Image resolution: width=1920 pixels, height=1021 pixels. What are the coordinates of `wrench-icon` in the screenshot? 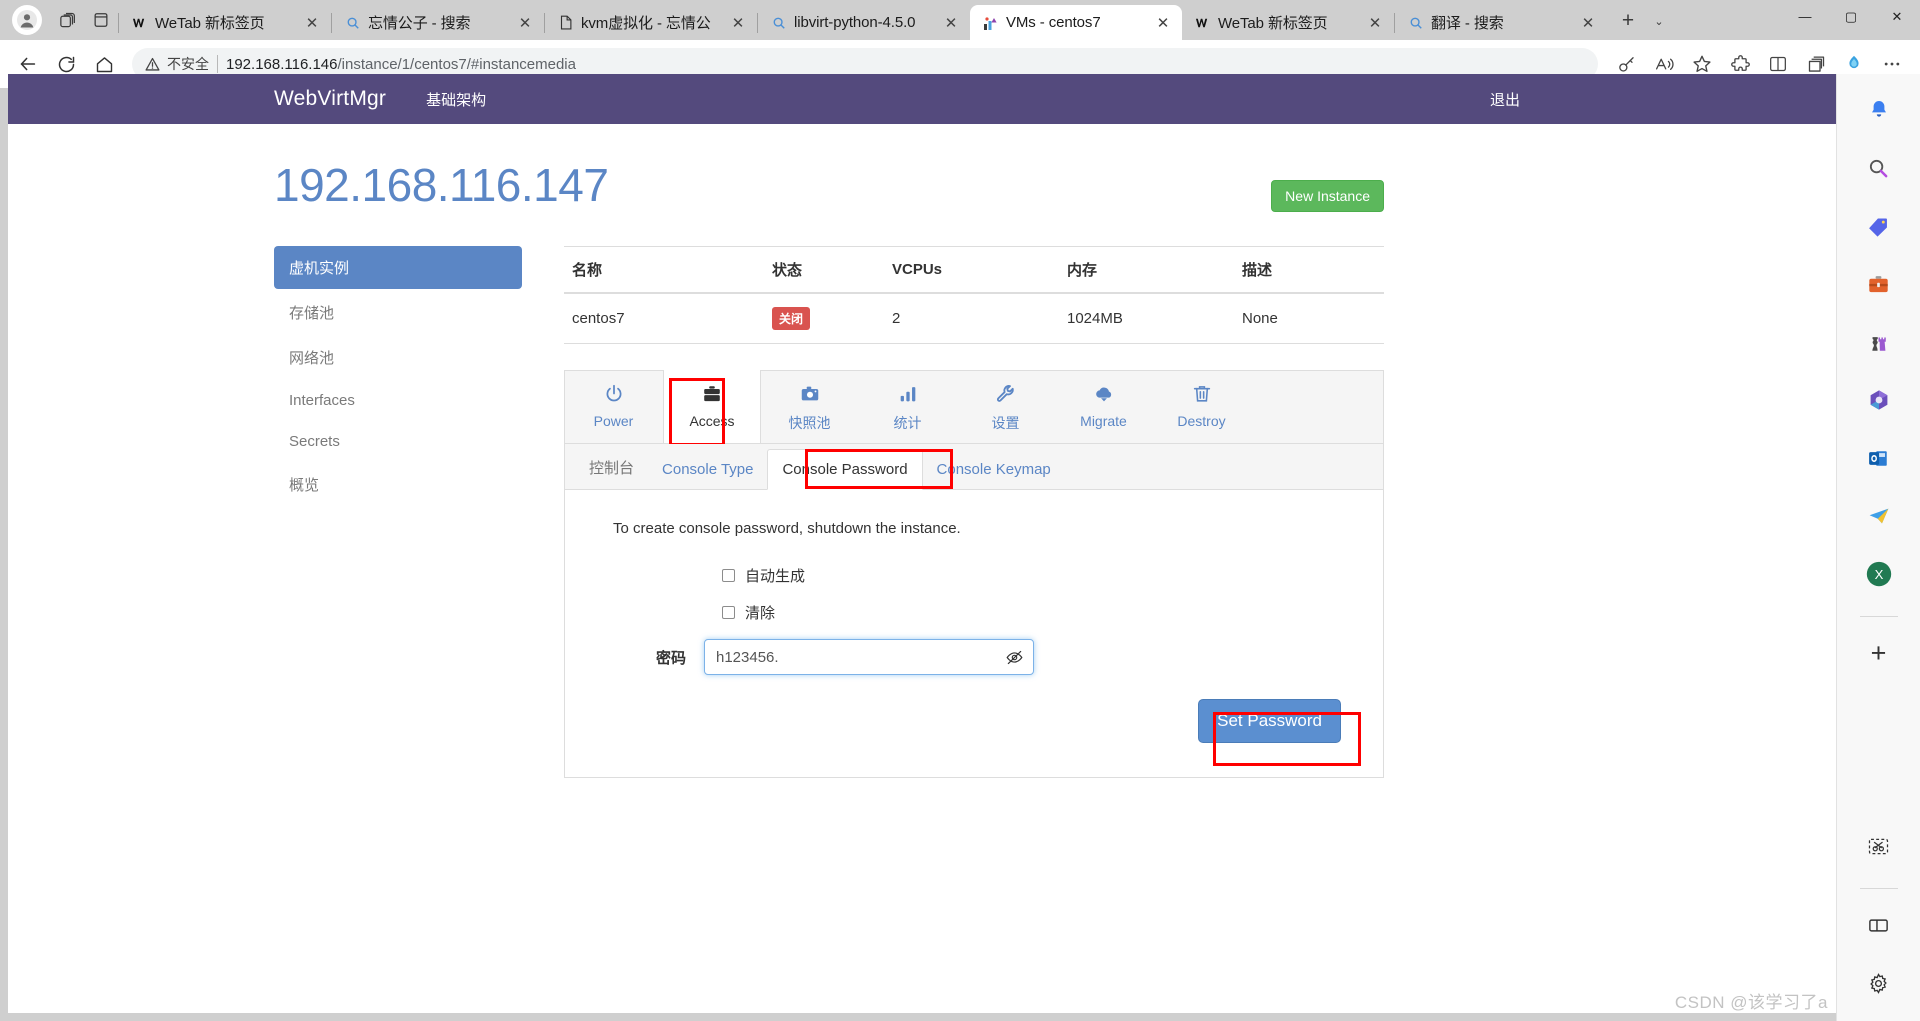 It's located at (1005, 396).